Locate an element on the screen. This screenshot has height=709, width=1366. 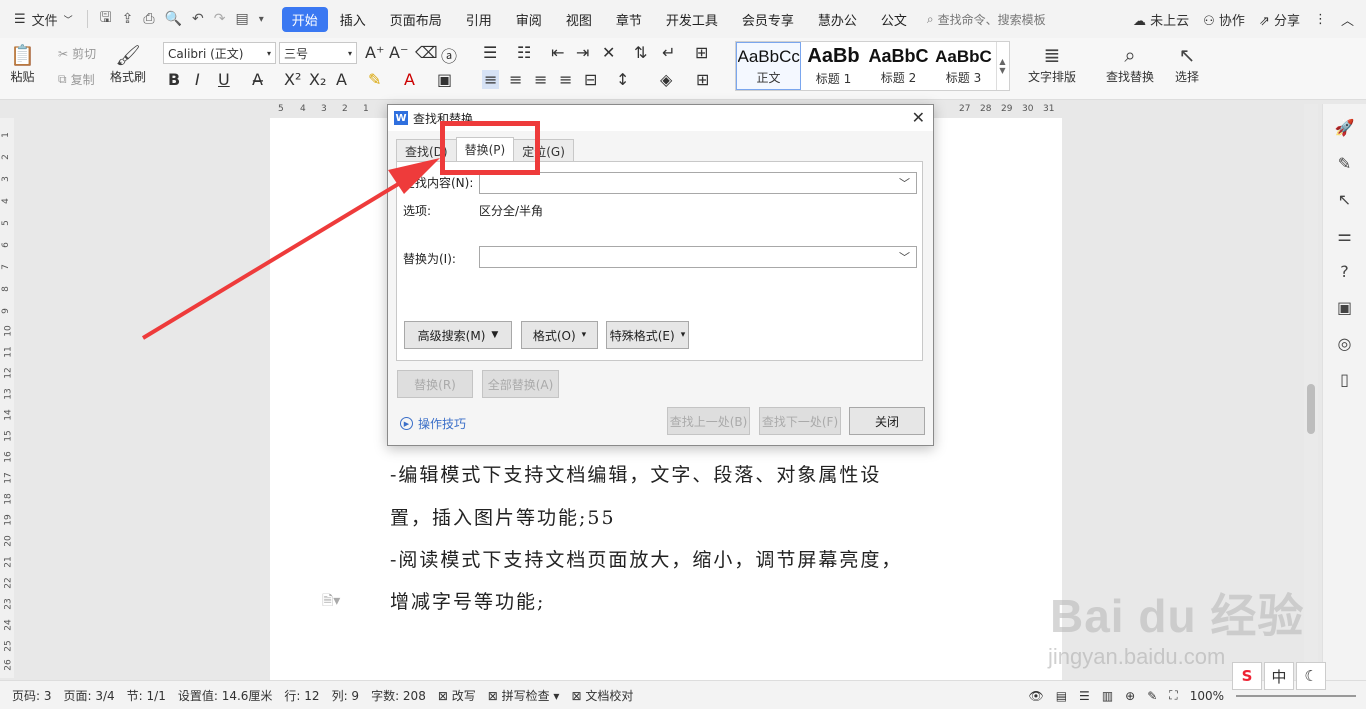
subscript-icon: X₂ is located at coordinates (317, 79).